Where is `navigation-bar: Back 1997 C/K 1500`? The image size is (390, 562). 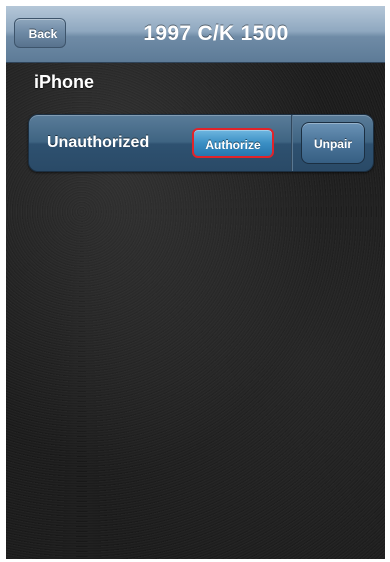
navigation-bar: Back 1997 C/K 1500 is located at coordinates (195, 34).